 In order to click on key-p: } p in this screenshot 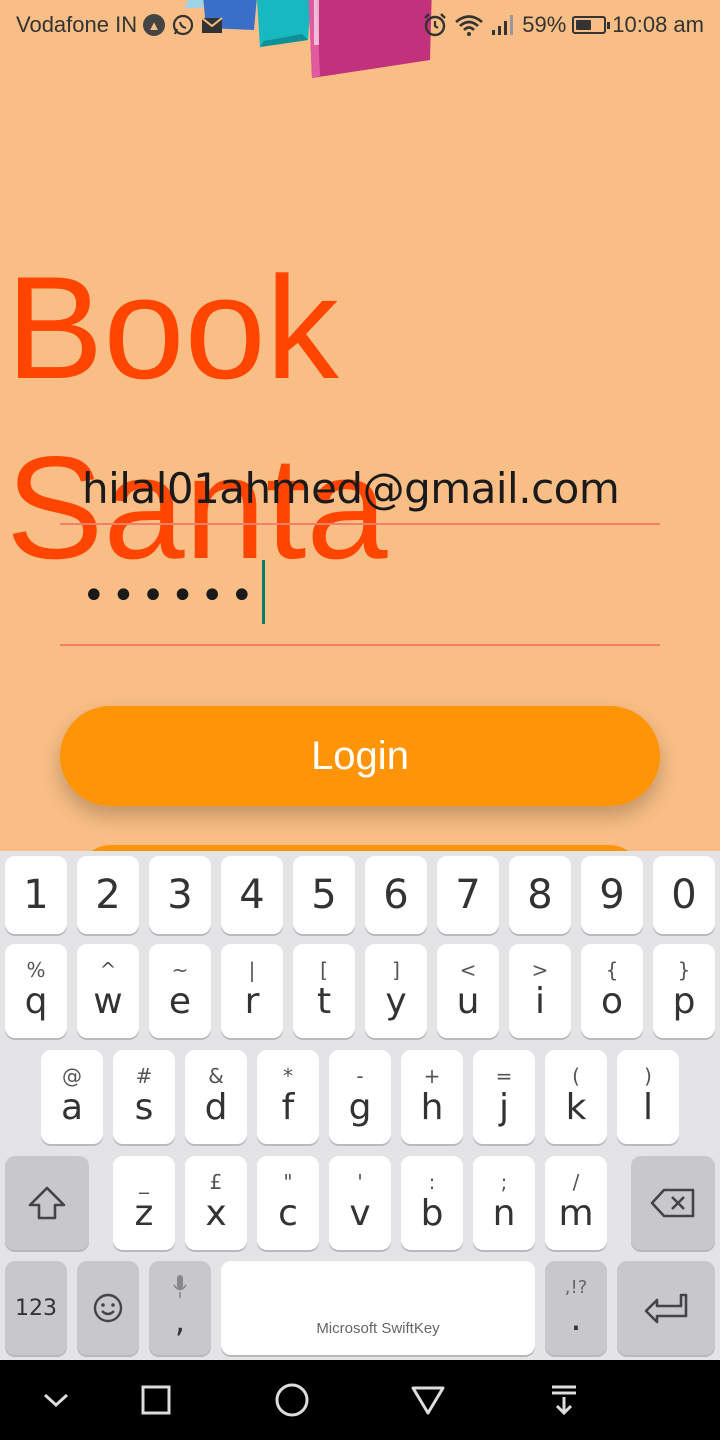, I will do `click(684, 991)`.